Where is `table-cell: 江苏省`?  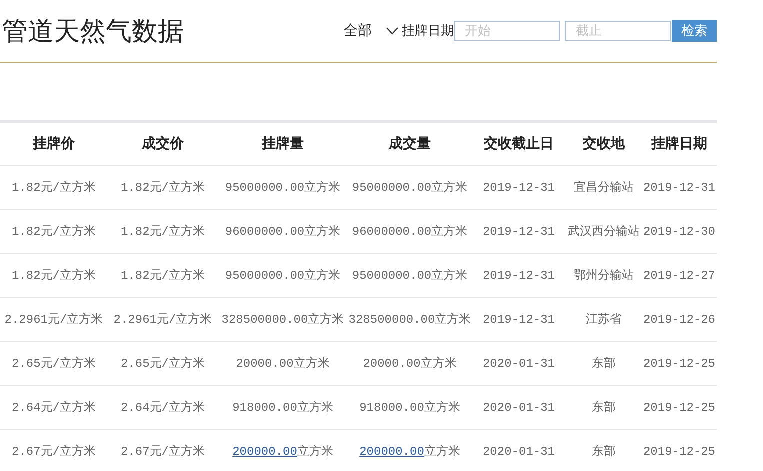 table-cell: 江苏省 is located at coordinates (604, 320).